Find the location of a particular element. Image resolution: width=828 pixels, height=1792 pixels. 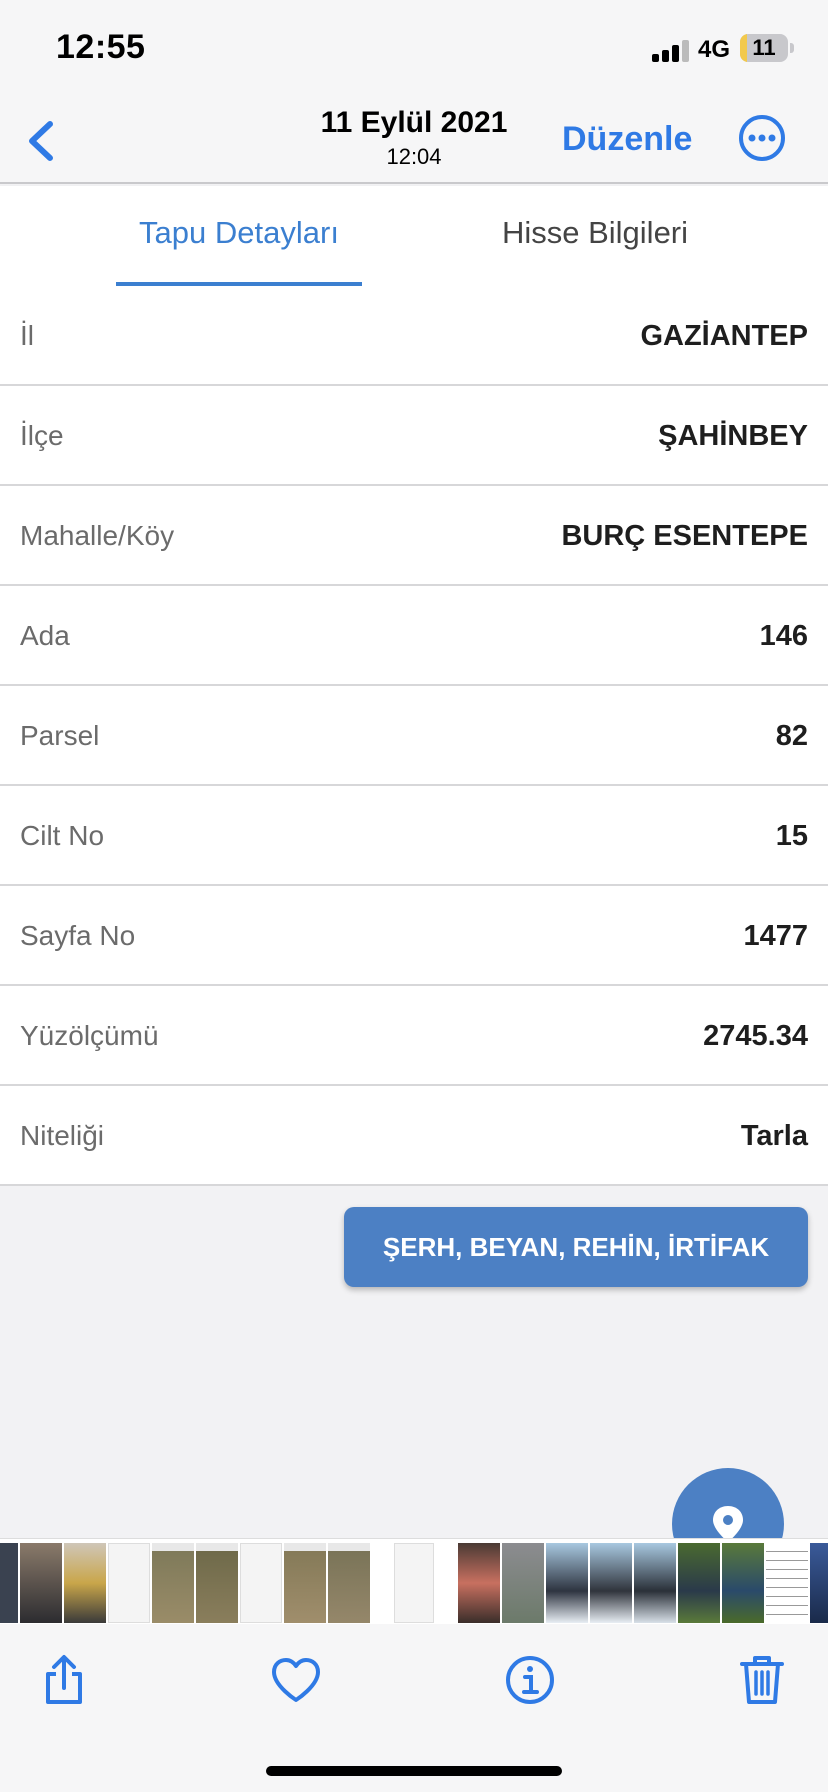

detail-value: ŞAHİNBEY is located at coordinates (733, 436).